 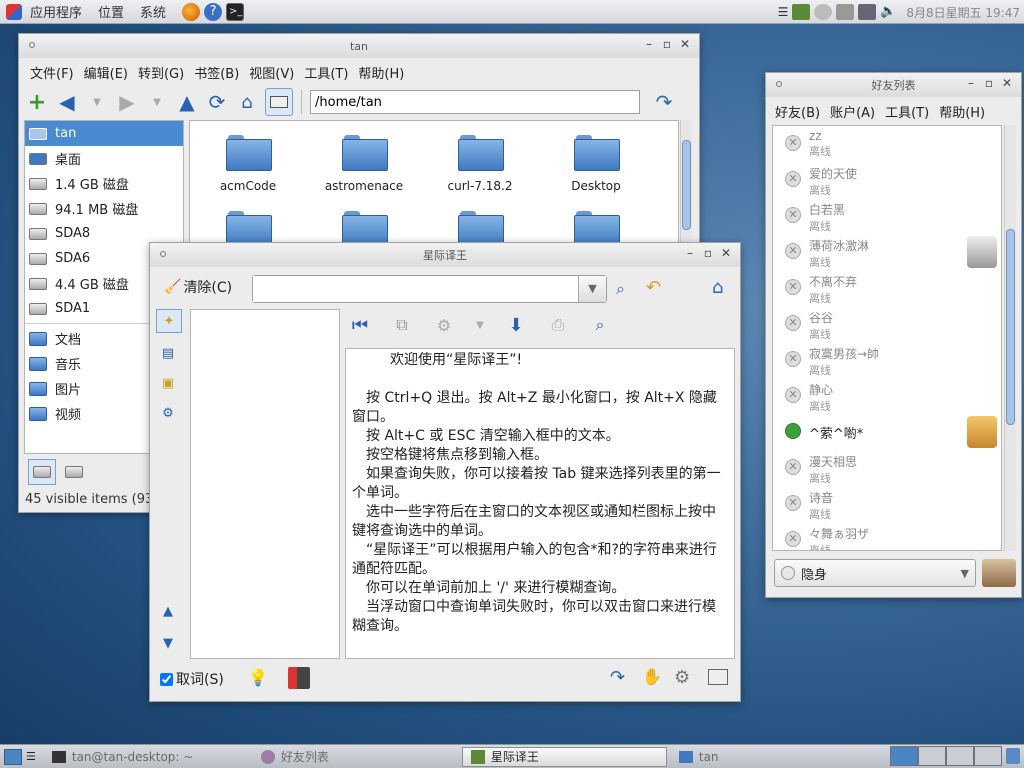 I want to click on menu-bookmarks: 书签(B), so click(x=216, y=72).